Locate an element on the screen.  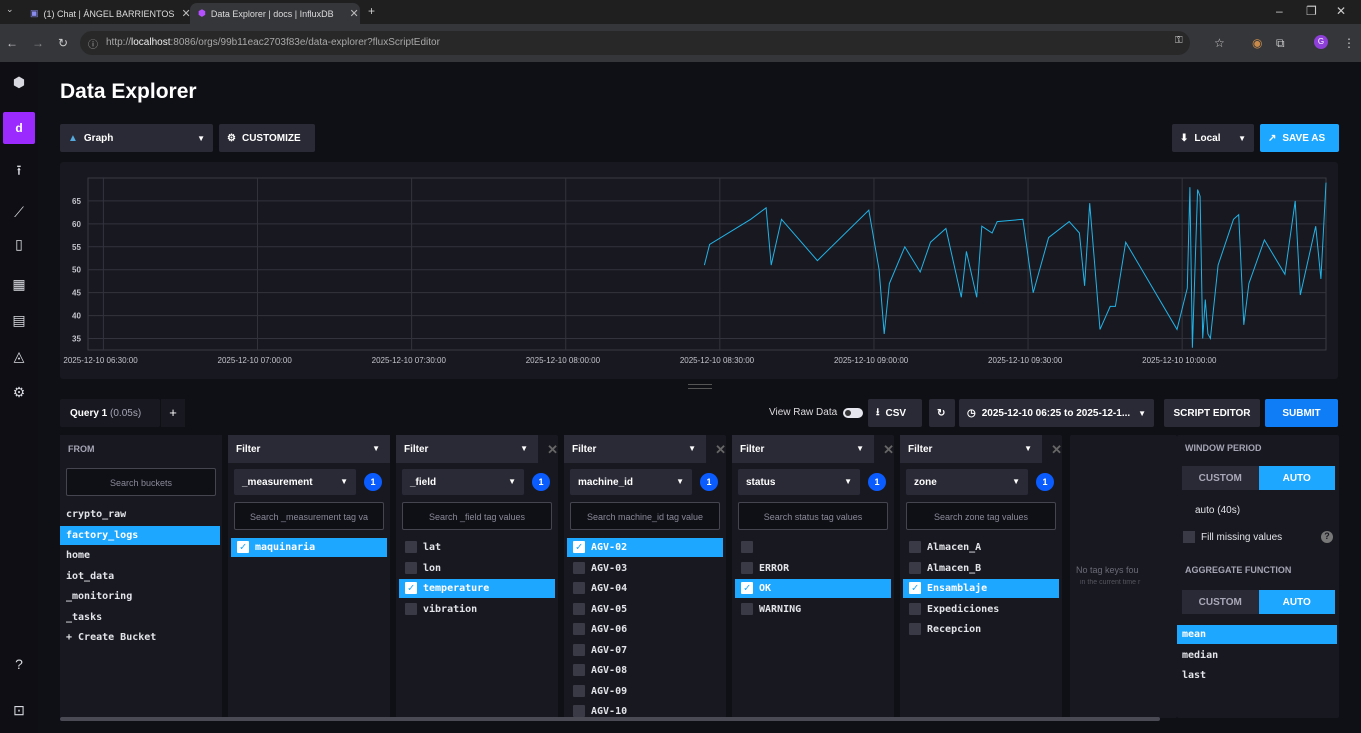
aggregate-function-item: last is located at coordinates (1257, 675).